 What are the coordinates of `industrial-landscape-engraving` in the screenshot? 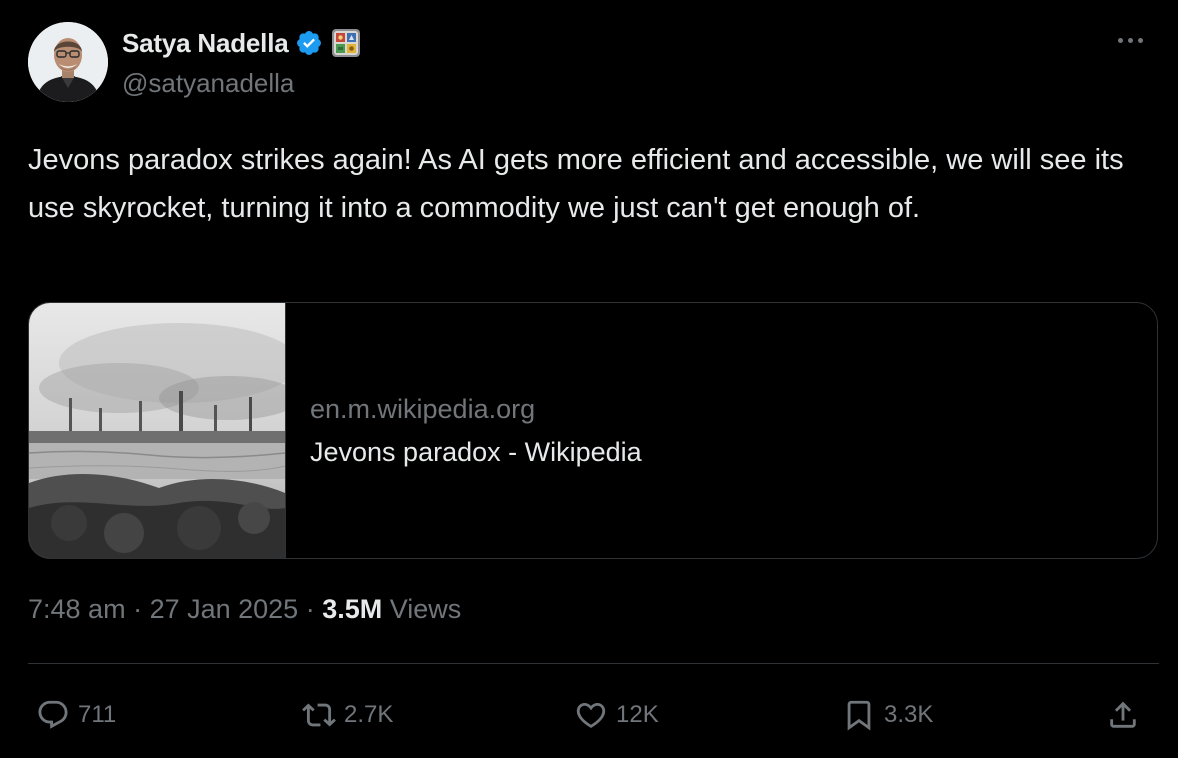 It's located at (157, 430).